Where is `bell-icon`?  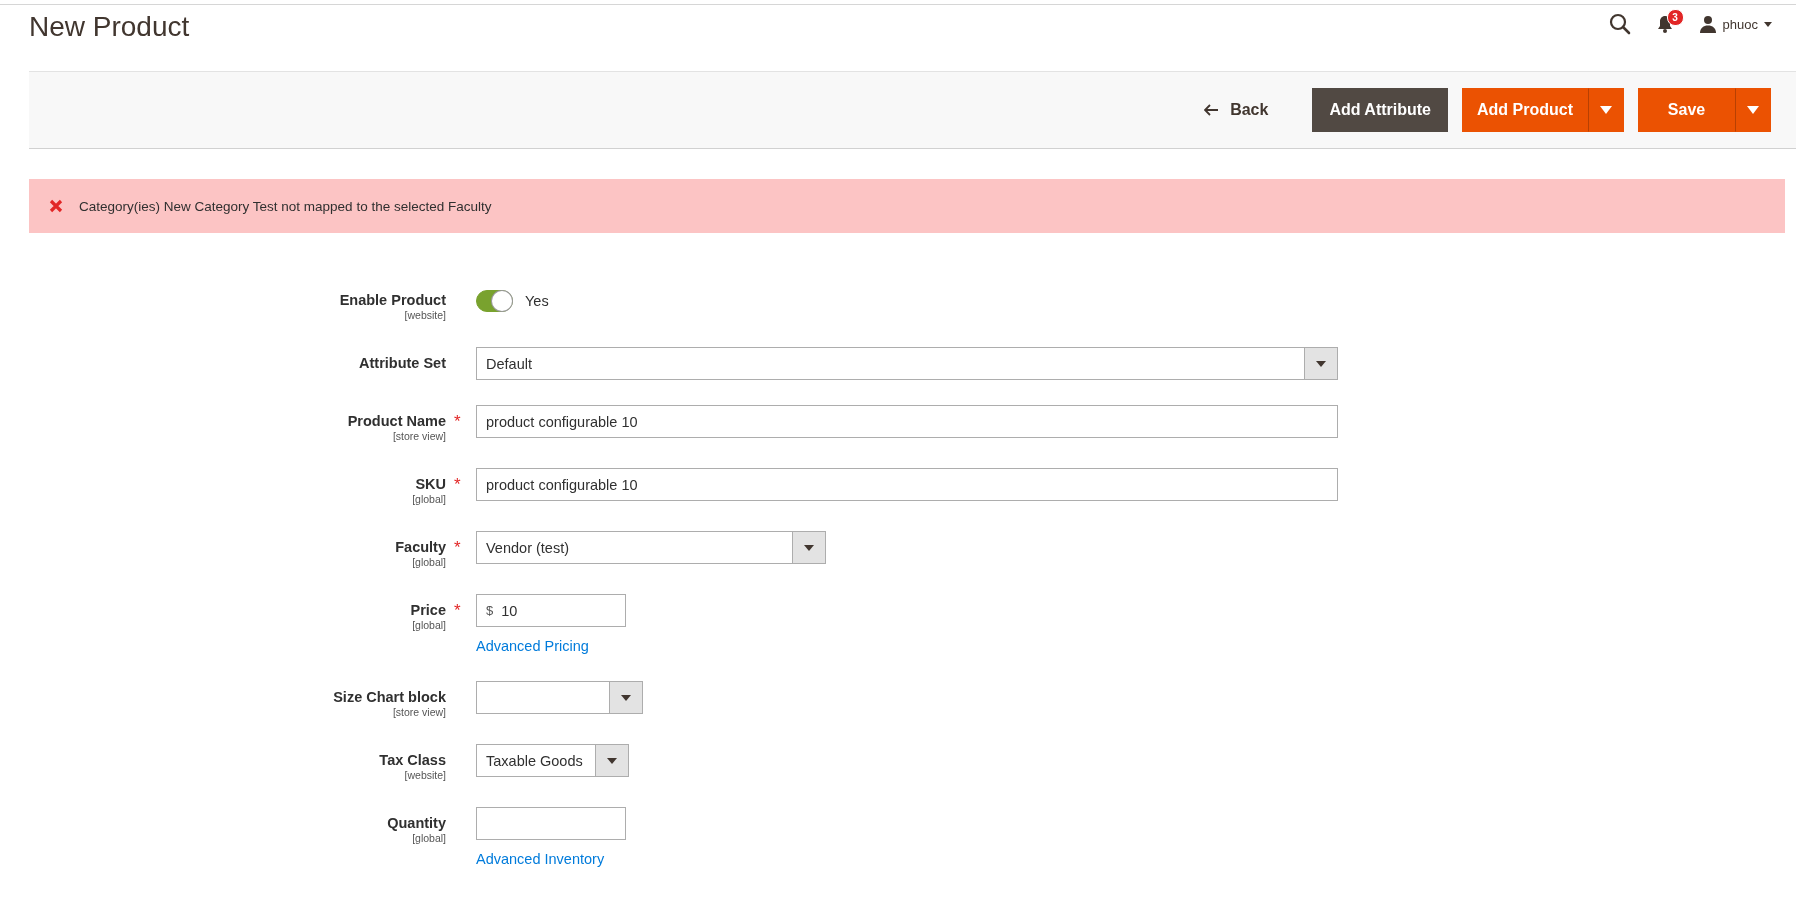
bell-icon is located at coordinates (1664, 24).